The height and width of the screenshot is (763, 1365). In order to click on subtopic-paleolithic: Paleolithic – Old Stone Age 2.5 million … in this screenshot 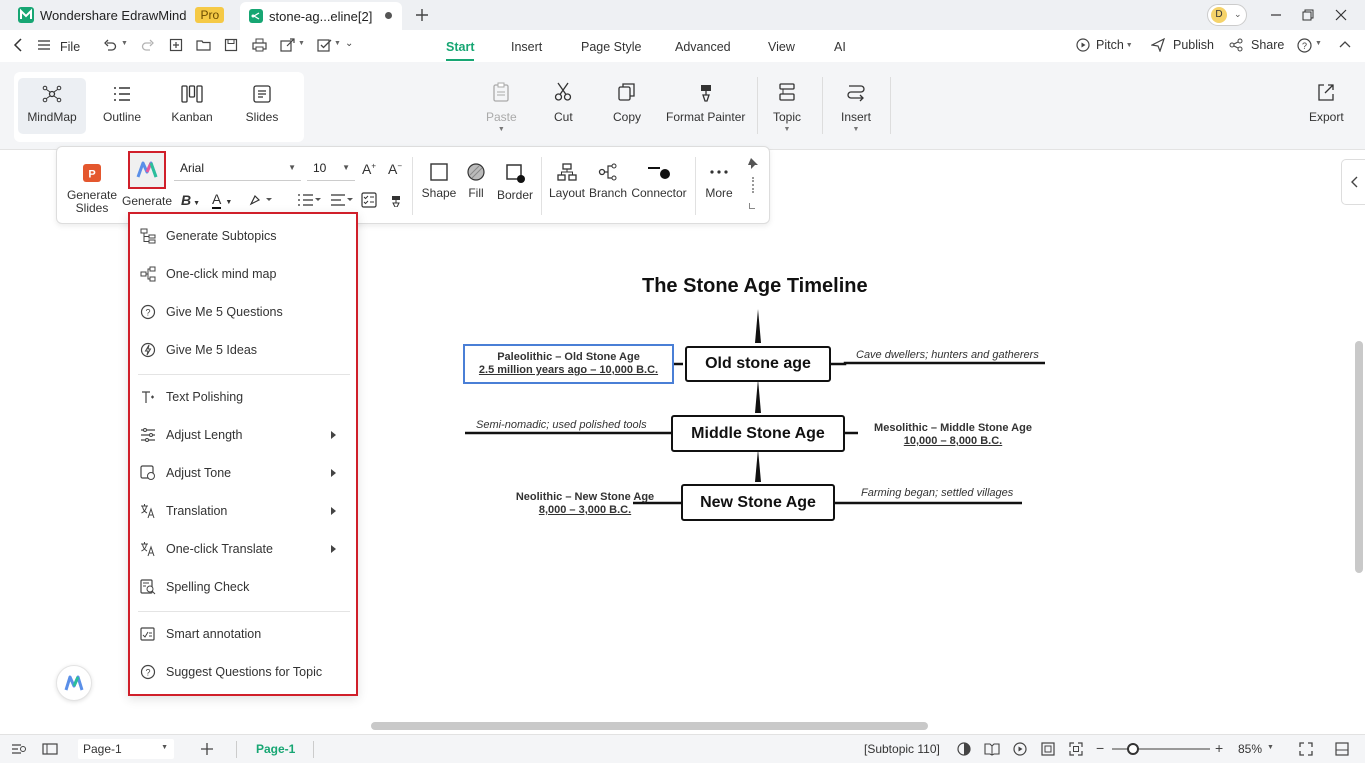, I will do `click(568, 364)`.